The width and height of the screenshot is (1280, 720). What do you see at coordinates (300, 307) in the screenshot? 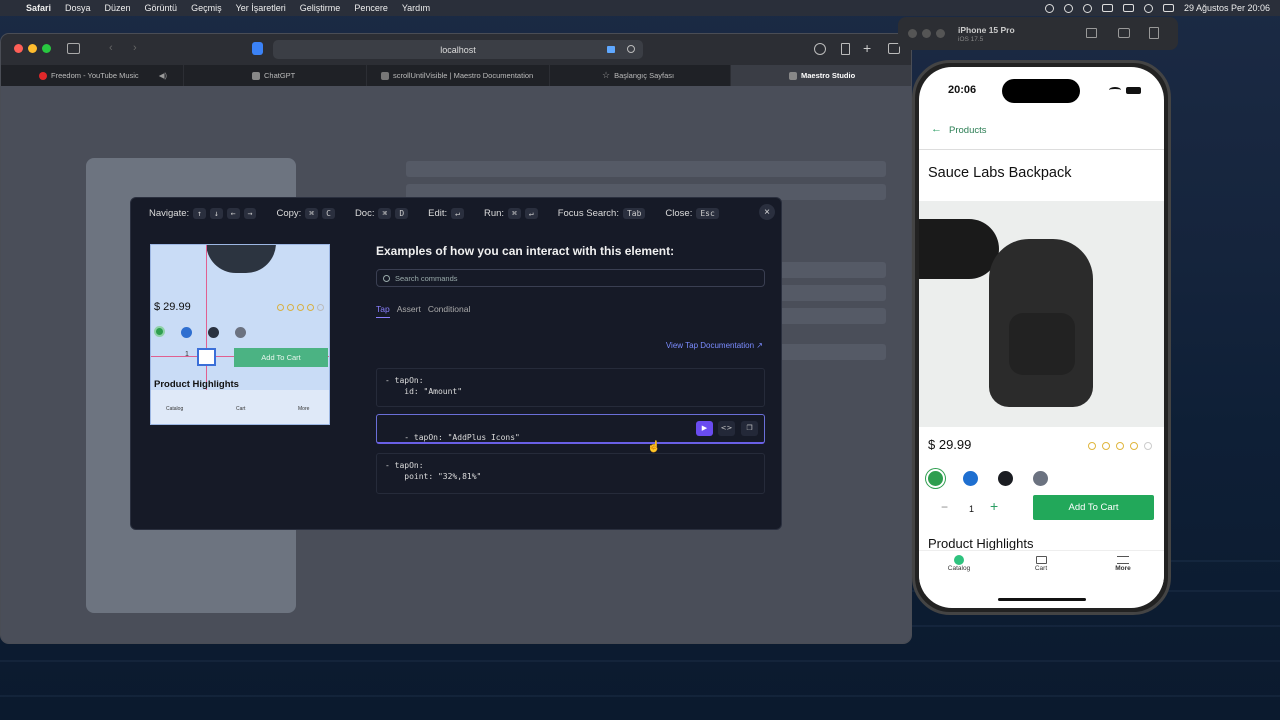
I see `preview-rating` at bounding box center [300, 307].